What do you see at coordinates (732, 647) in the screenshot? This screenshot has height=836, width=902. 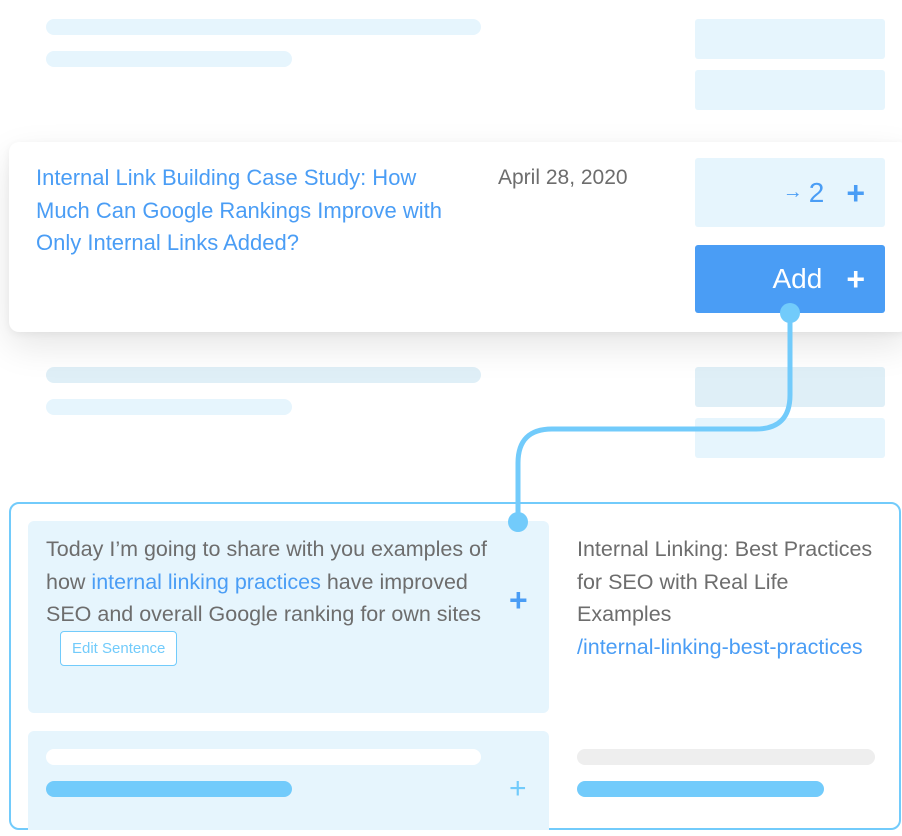 I see `target-post-url: /internal-linking-best-practices` at bounding box center [732, 647].